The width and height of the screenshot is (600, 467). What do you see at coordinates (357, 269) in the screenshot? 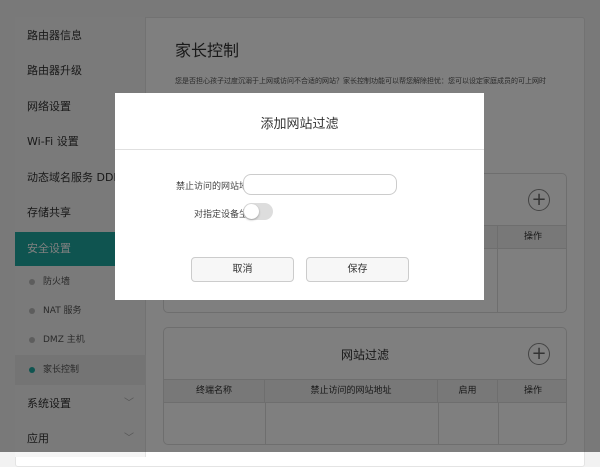
I see `save-button: 保存` at bounding box center [357, 269].